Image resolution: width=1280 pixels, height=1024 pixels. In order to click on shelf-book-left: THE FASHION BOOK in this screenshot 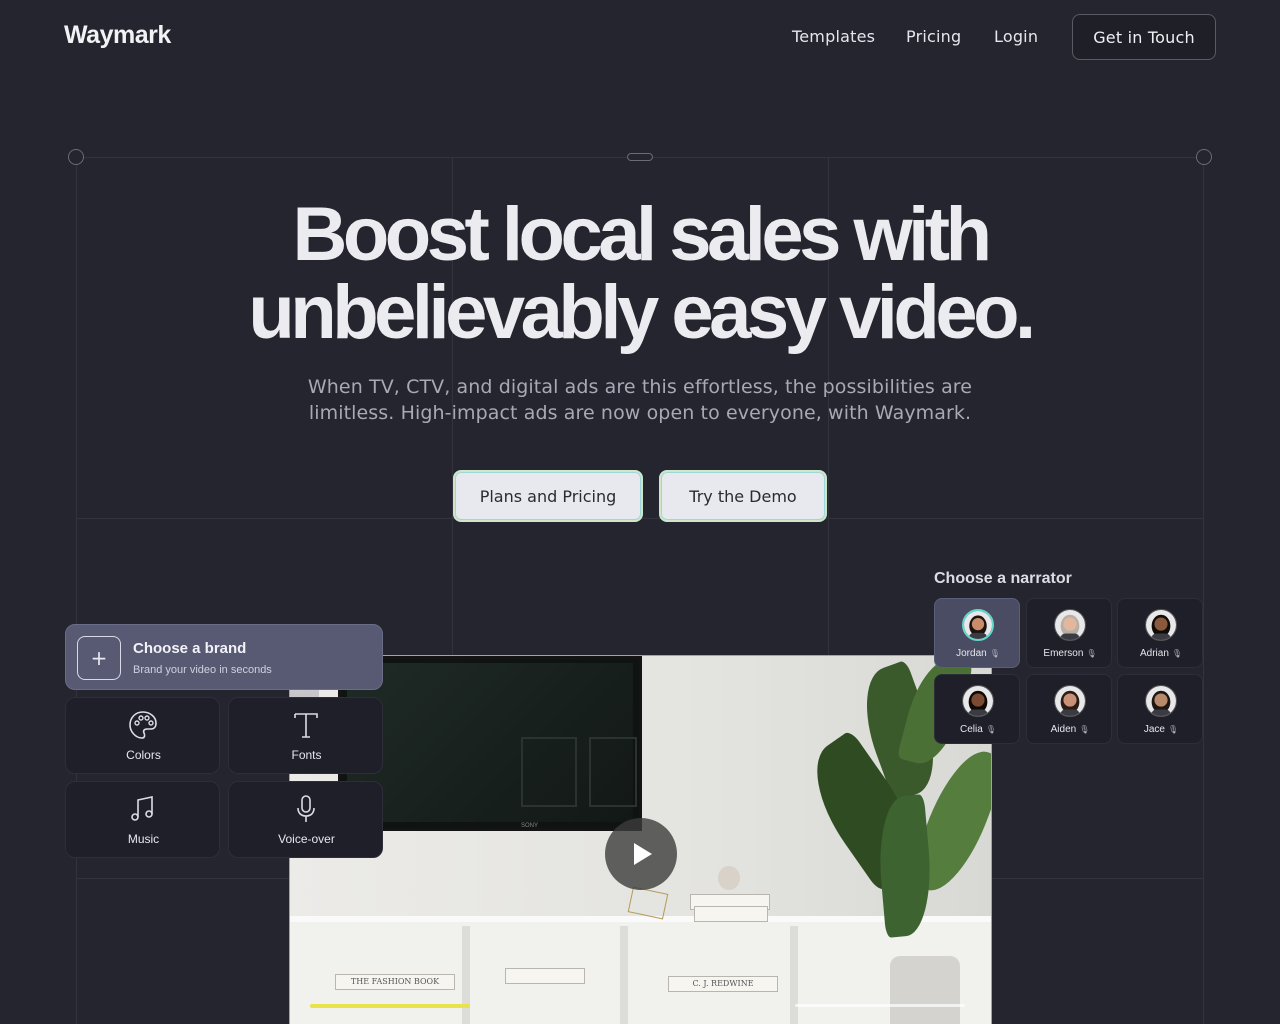, I will do `click(395, 982)`.